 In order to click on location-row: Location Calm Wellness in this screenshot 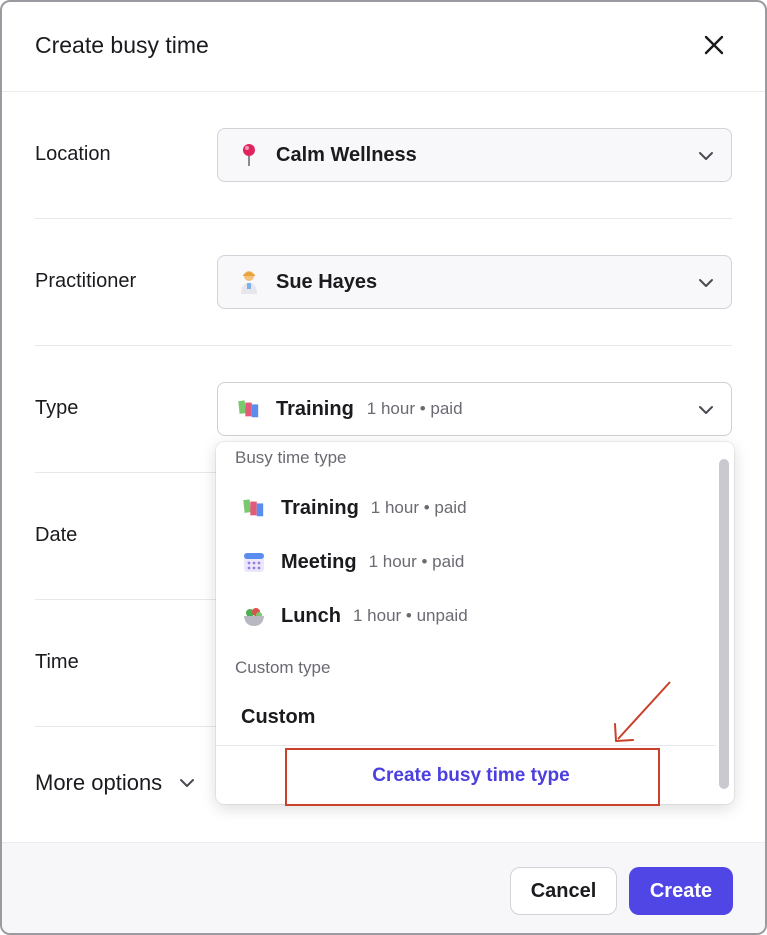, I will do `click(383, 155)`.